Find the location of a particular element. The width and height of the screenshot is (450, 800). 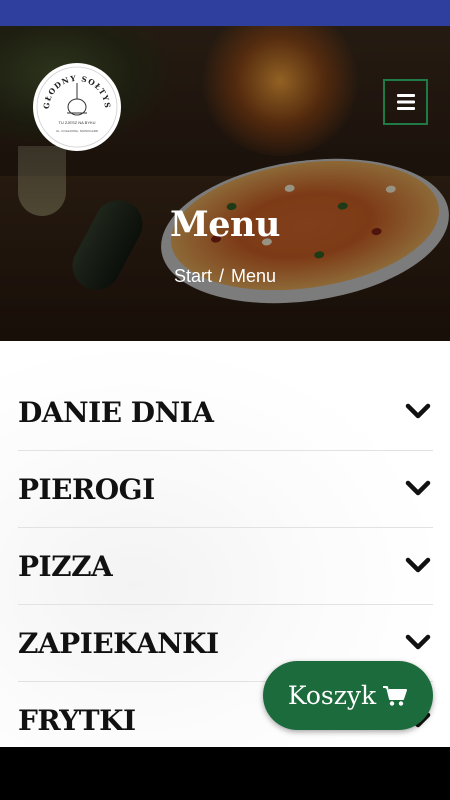

breadcrumb: Start / Menu is located at coordinates (225, 276).